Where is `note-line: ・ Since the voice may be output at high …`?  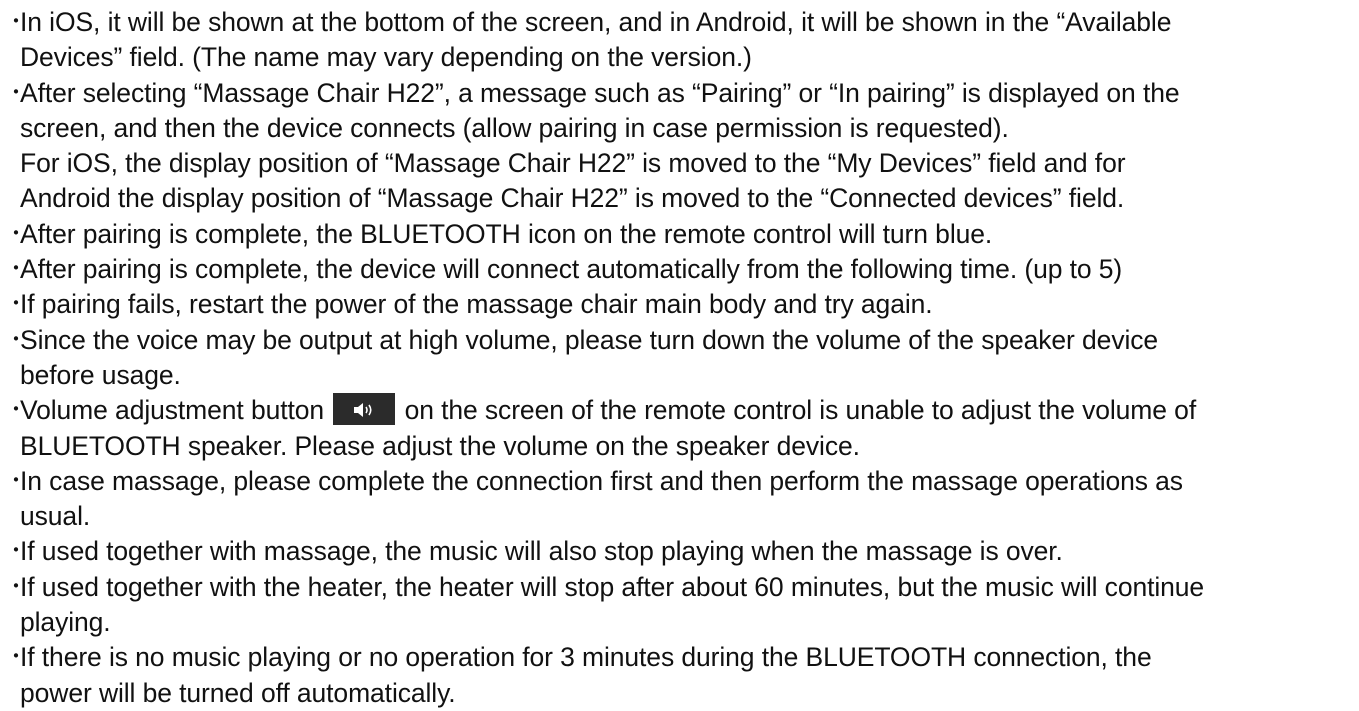 note-line: ・ Since the voice may be output at high … is located at coordinates (679, 340).